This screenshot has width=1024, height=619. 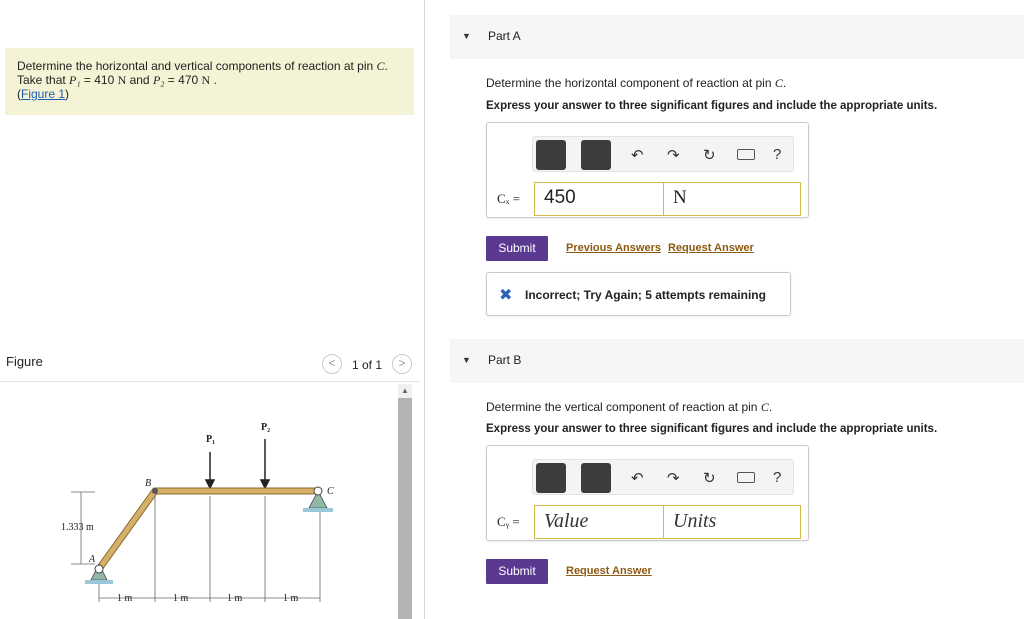 What do you see at coordinates (505, 360) in the screenshot?
I see `part-b-title: Part B` at bounding box center [505, 360].